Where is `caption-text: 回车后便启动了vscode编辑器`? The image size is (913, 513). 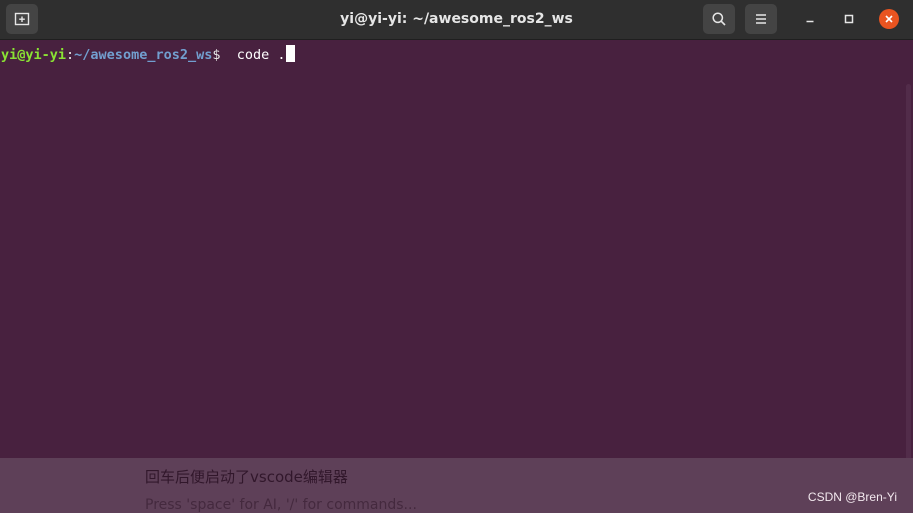
caption-text: 回车后便启动了vscode编辑器 is located at coordinates (246, 477).